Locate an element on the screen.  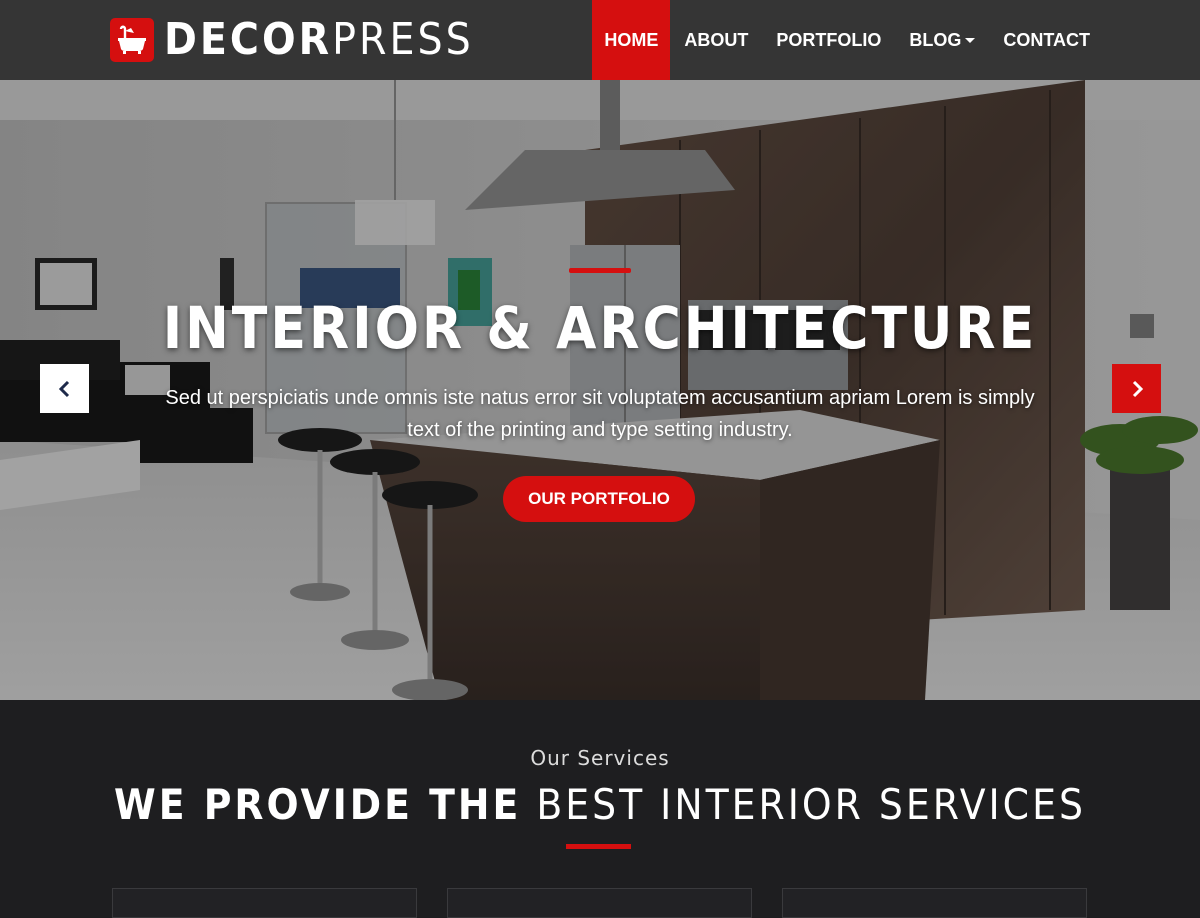
bathtub-icon is located at coordinates (132, 40).